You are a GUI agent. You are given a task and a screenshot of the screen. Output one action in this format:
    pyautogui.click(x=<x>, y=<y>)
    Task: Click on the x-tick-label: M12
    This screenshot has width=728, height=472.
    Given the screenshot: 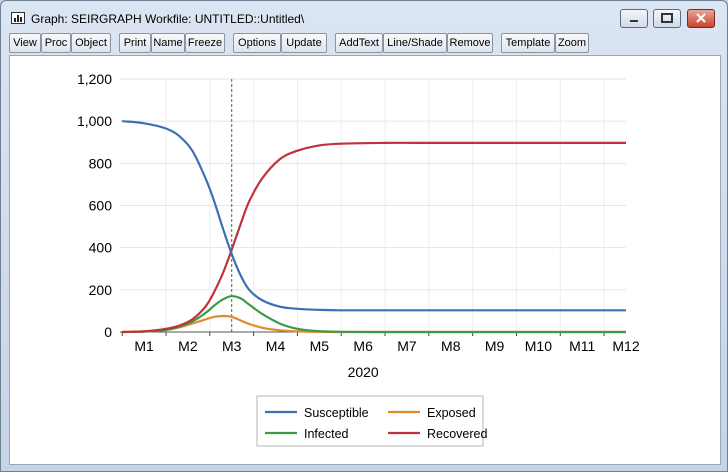 What is the action you would take?
    pyautogui.click(x=625, y=346)
    